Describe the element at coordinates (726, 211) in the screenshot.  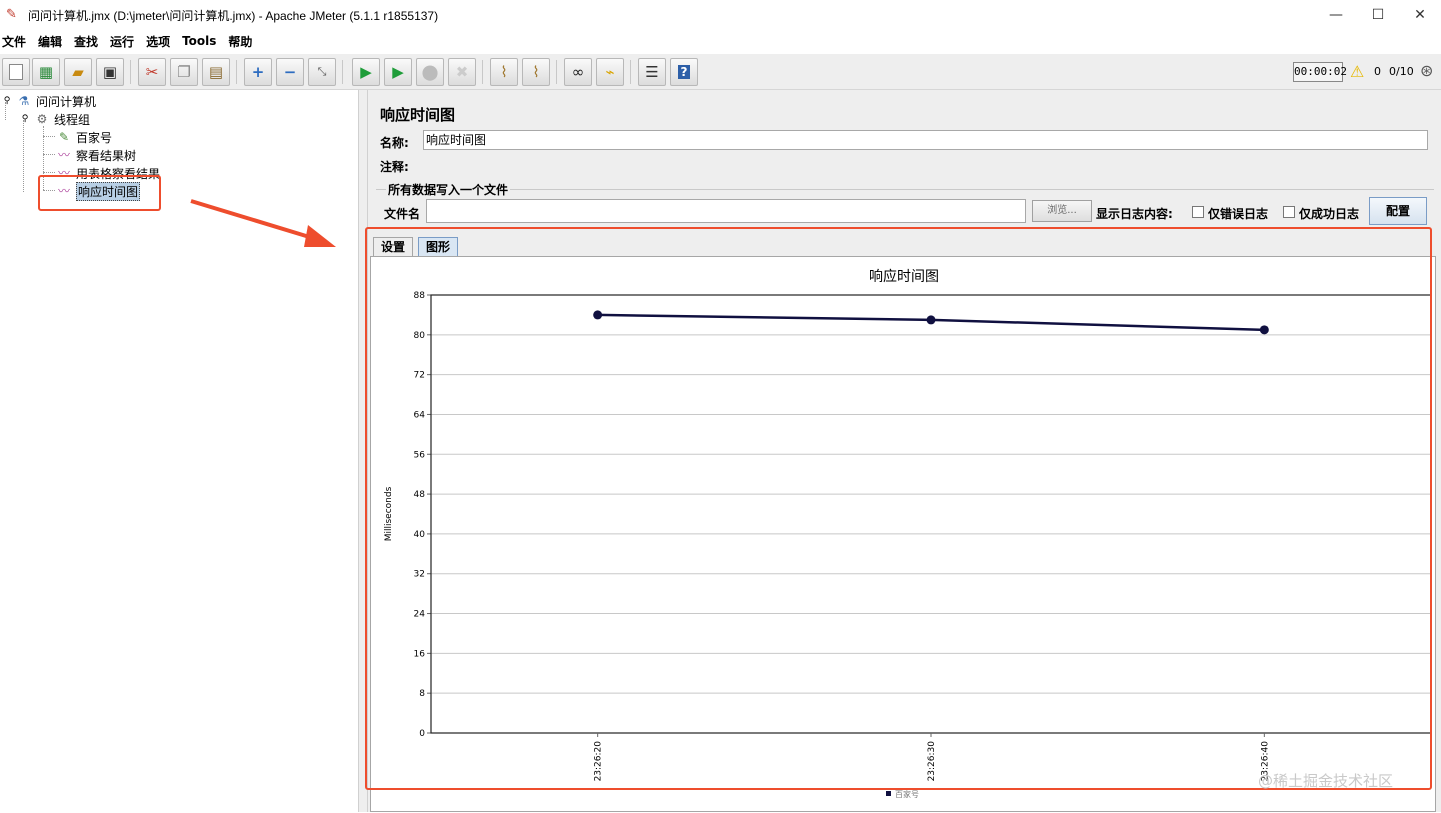
I see `filename-field` at that location.